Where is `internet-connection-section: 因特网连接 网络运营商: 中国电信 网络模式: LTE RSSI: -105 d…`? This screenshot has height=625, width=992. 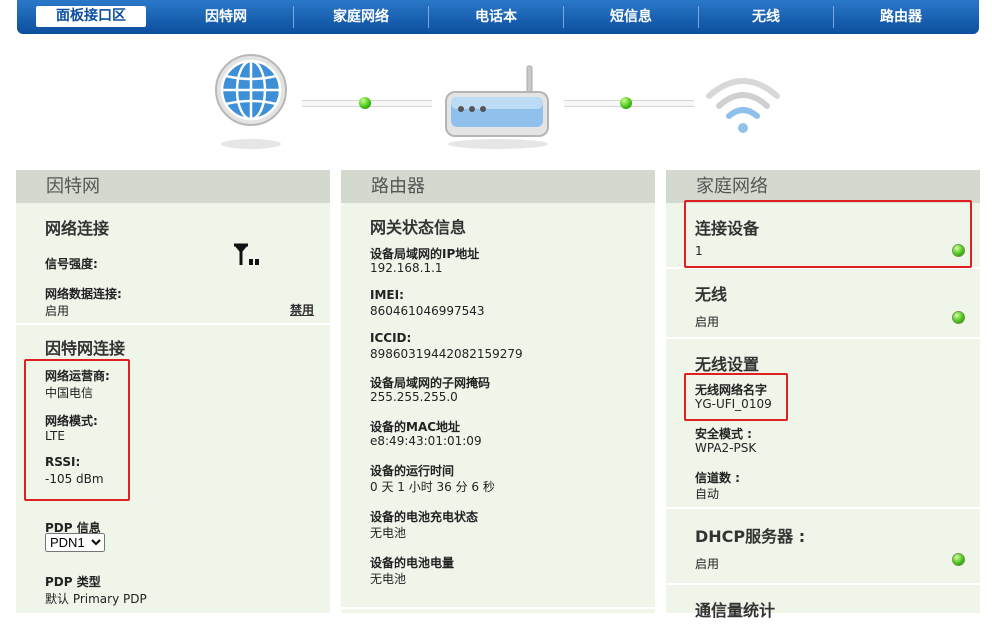 internet-connection-section: 因特网连接 网络运营商: 中国电信 网络模式: LTE RSSI: -105 d… is located at coordinates (173, 469).